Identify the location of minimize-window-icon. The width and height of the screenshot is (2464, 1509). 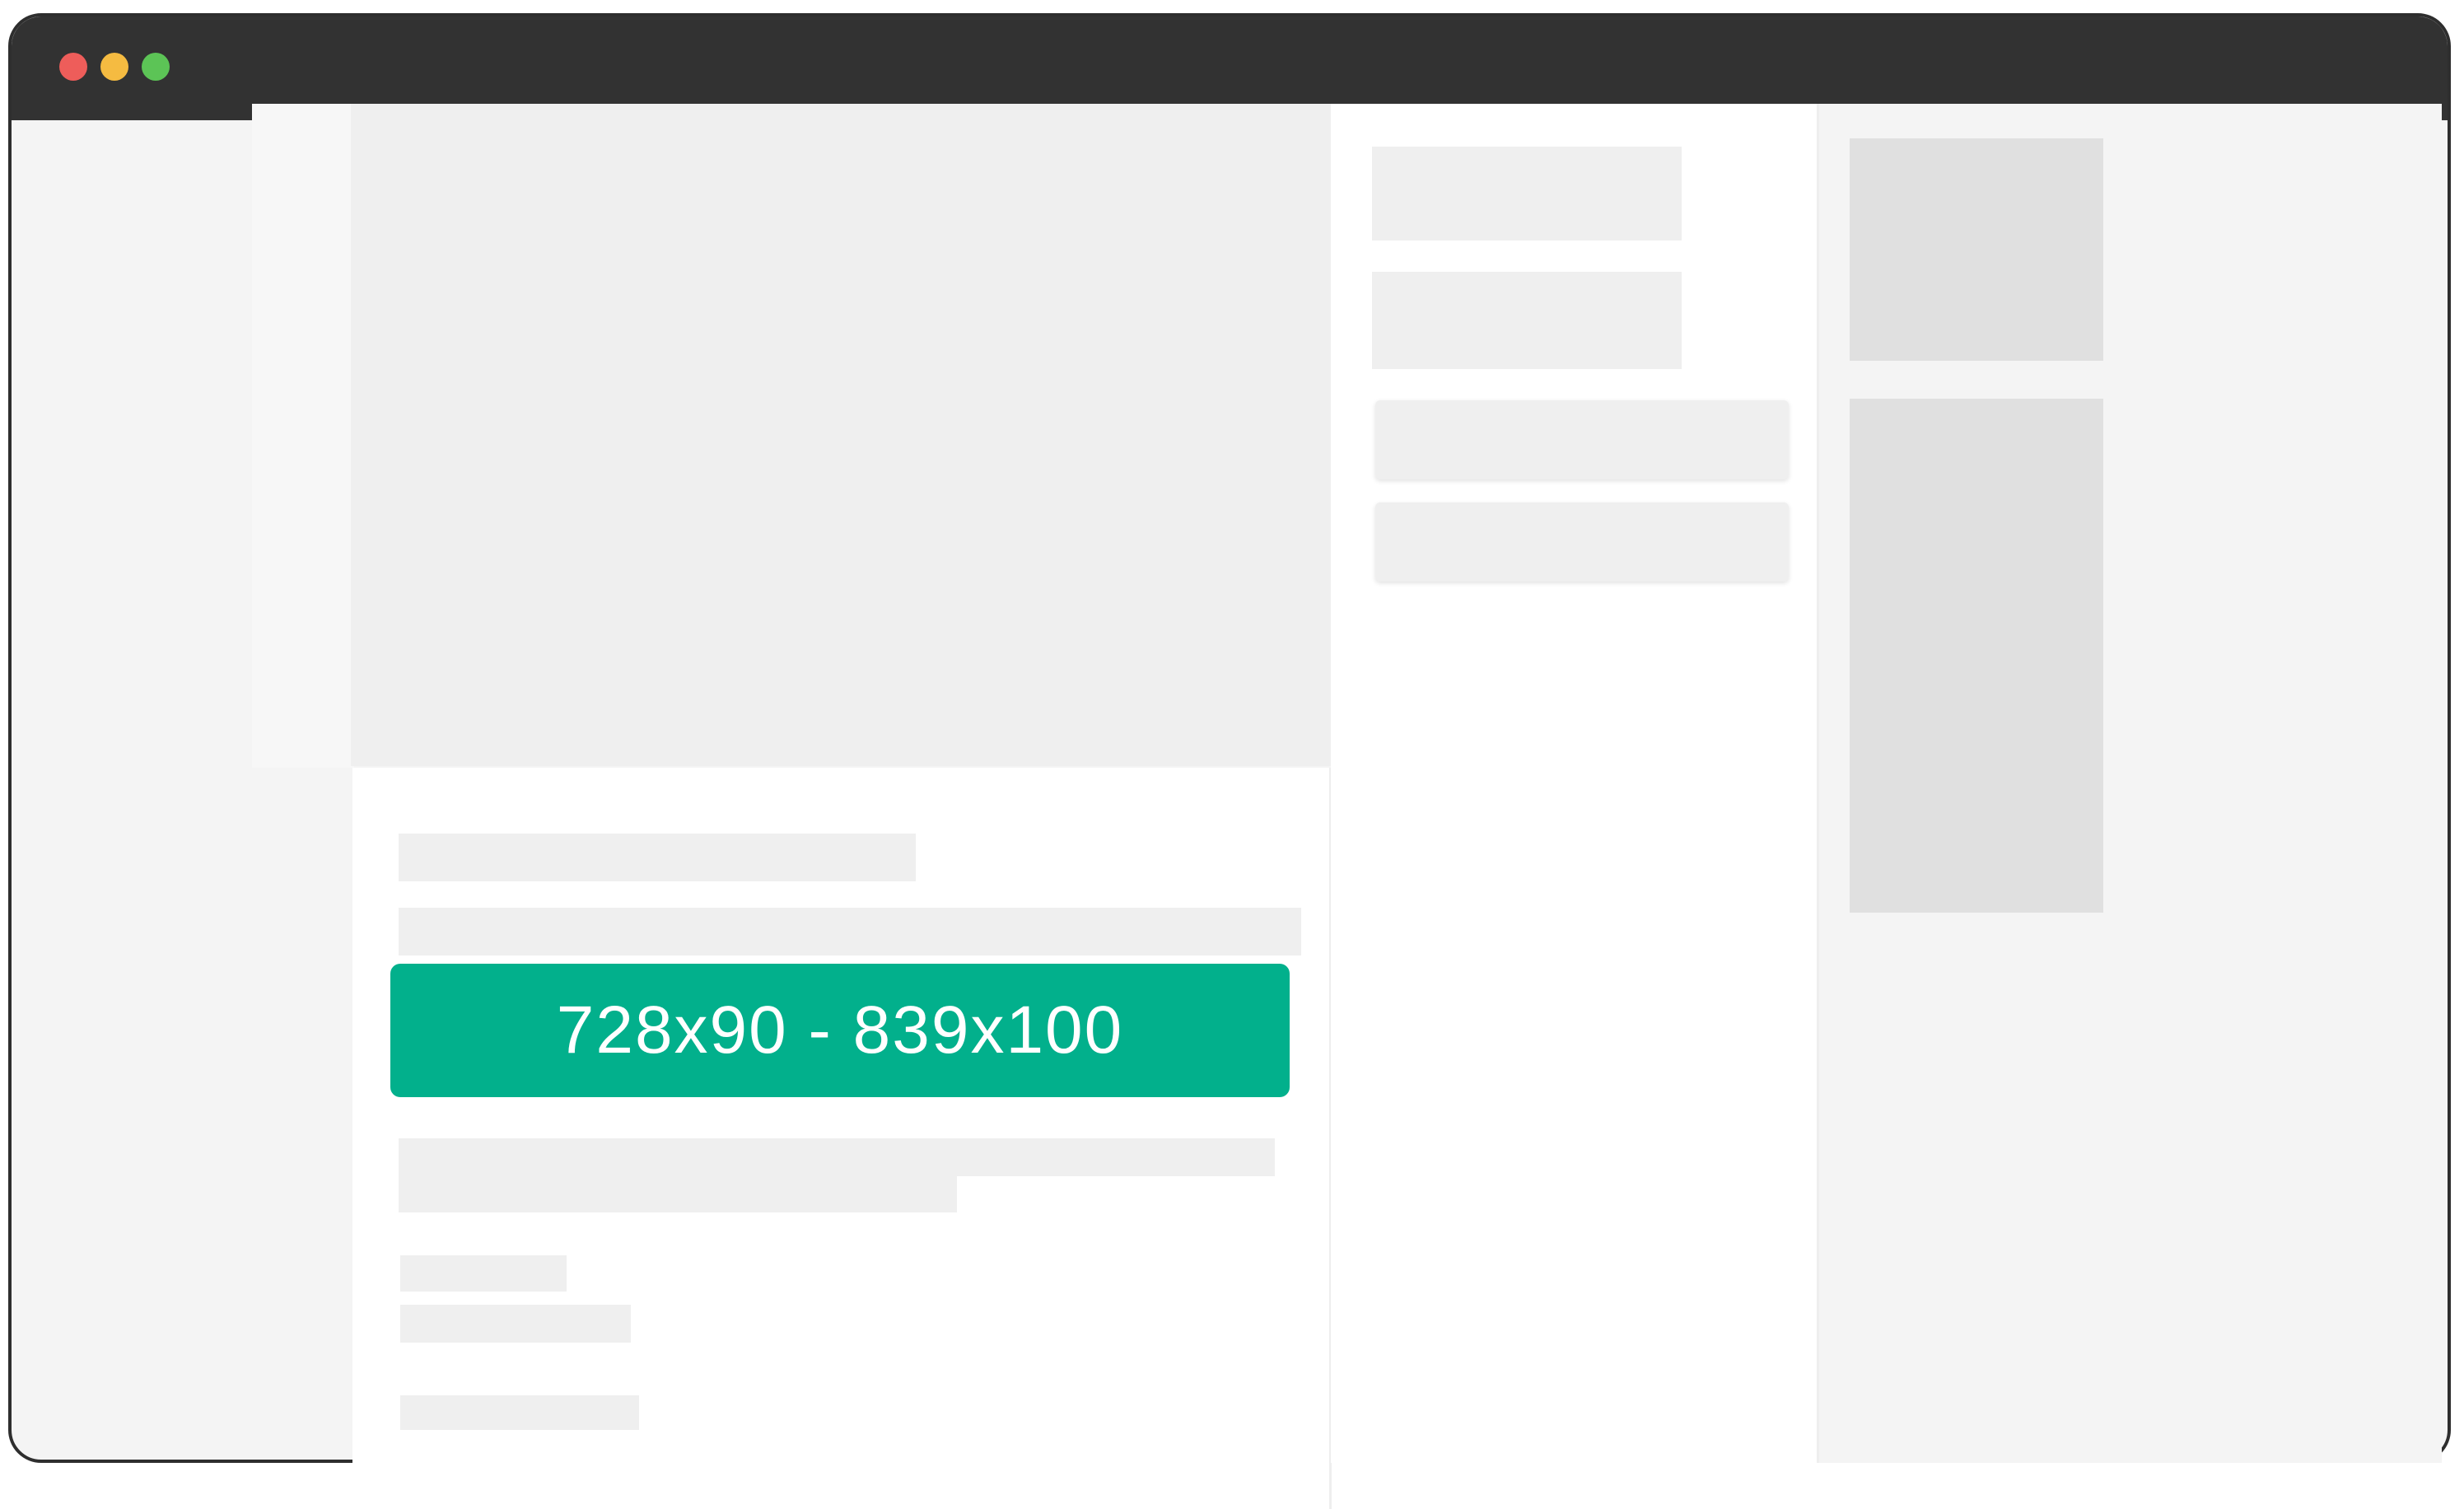
(114, 67).